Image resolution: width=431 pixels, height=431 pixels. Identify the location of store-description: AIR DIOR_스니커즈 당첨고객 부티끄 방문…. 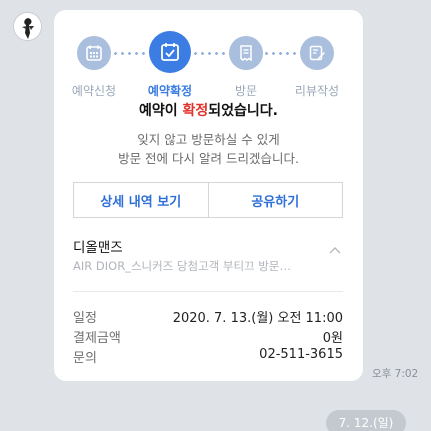
(182, 266).